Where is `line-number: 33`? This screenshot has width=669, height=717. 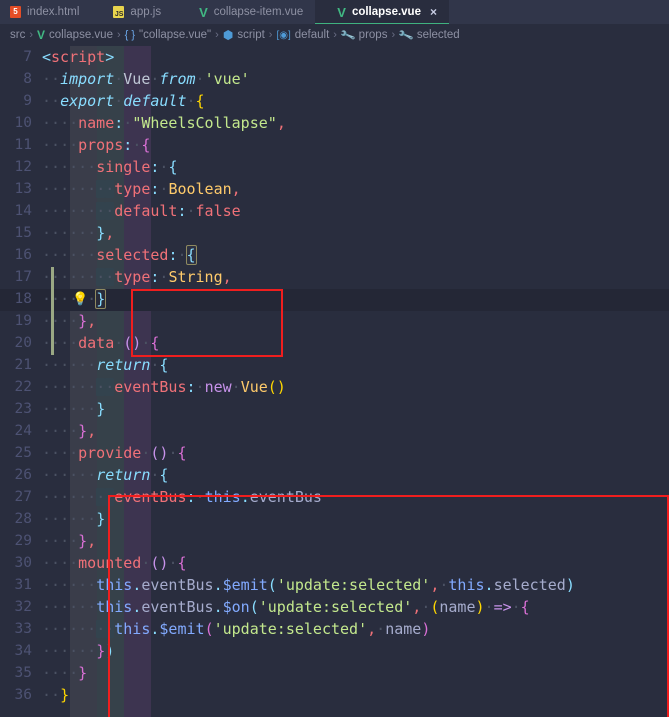 line-number: 33 is located at coordinates (23, 629).